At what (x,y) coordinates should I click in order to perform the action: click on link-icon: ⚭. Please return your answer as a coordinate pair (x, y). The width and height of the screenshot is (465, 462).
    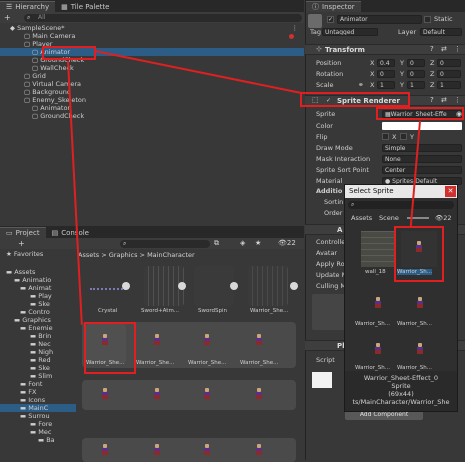
    Looking at the image, I should click on (361, 85).